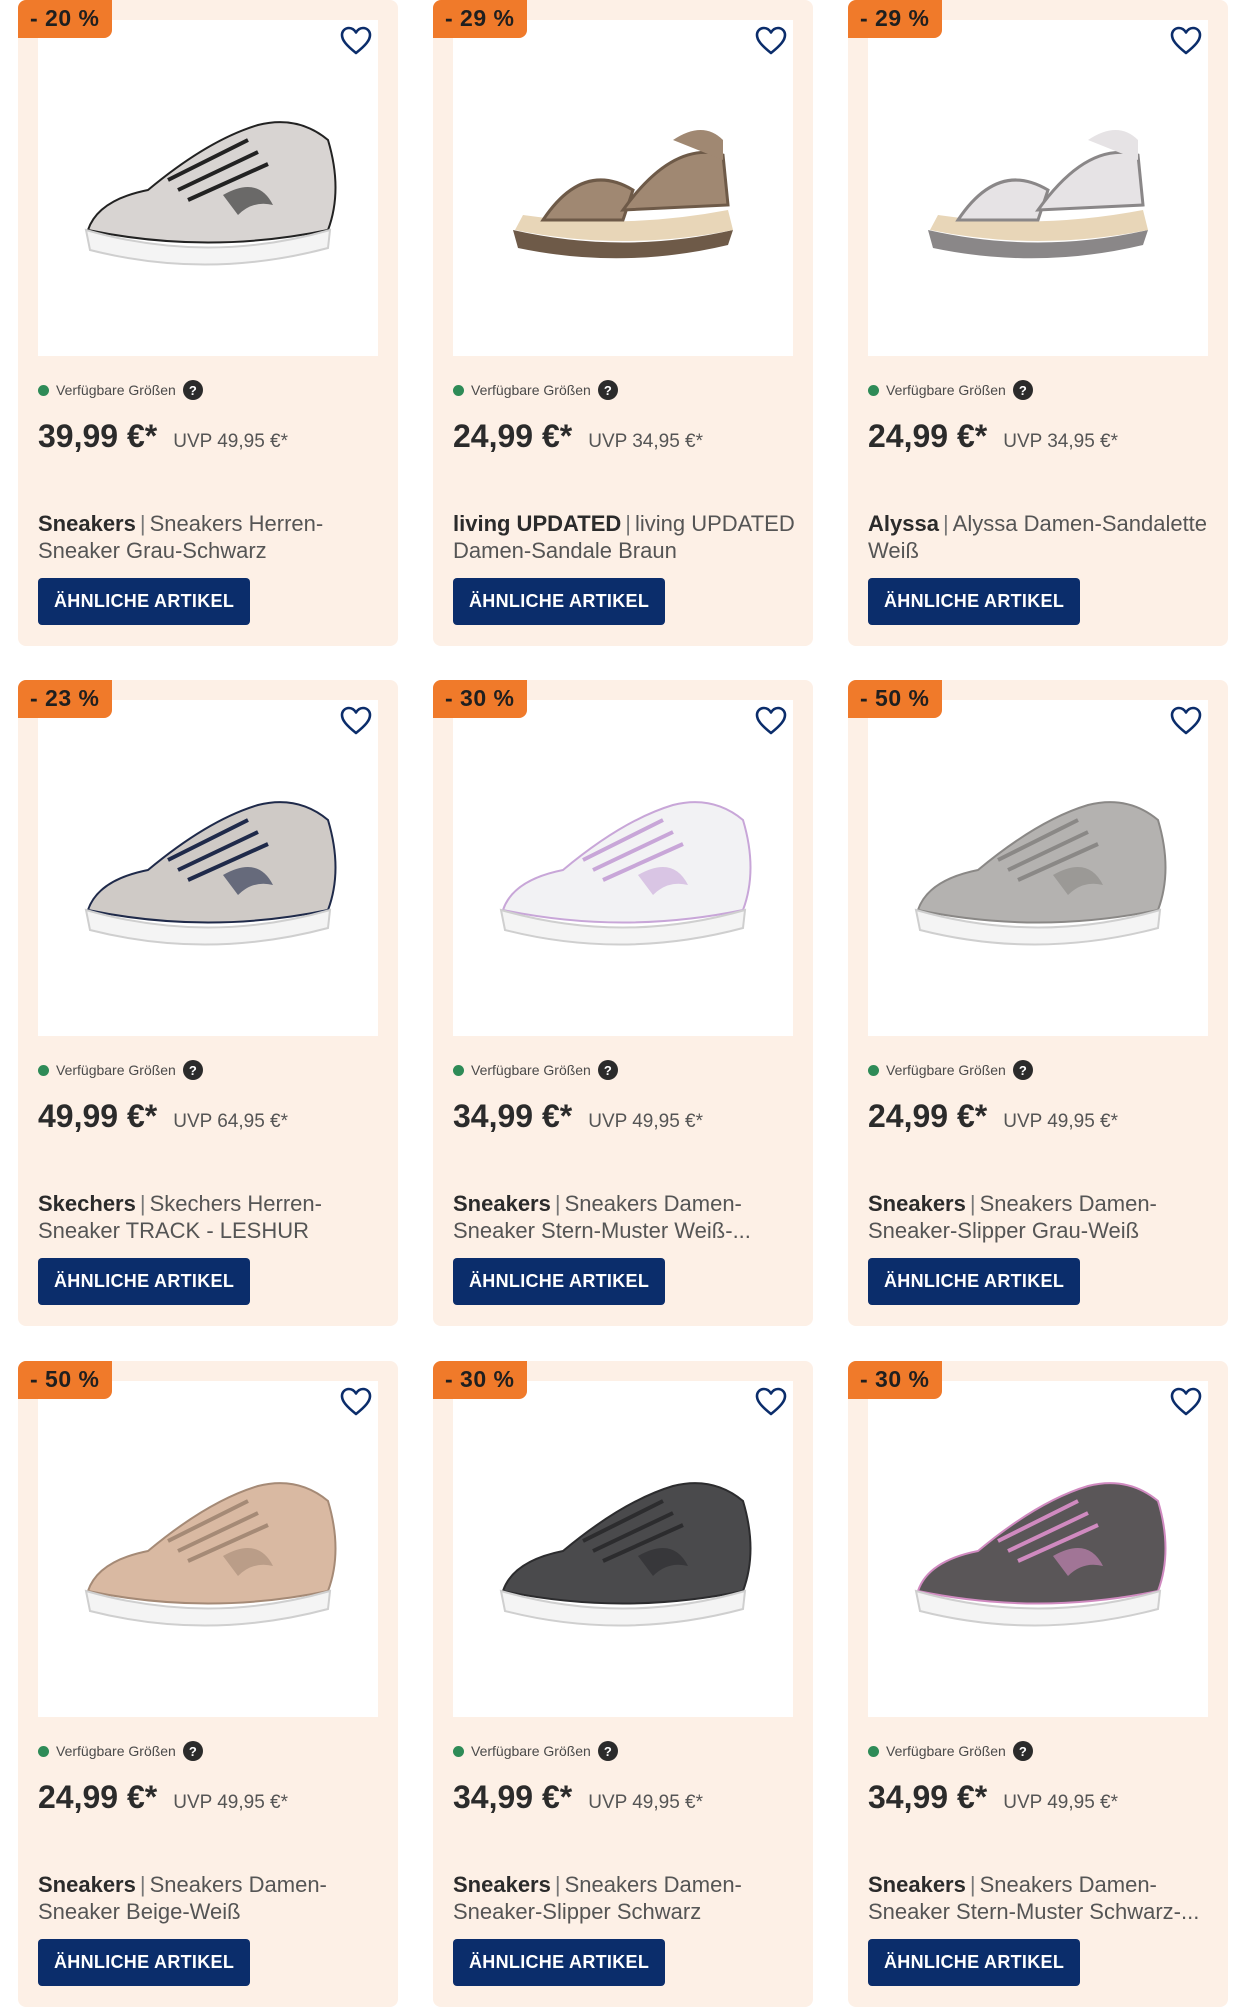 The width and height of the screenshot is (1250, 2007). Describe the element at coordinates (993, 1116) in the screenshot. I see `price-row: 24,99 €* UVP 49,95 €*` at that location.